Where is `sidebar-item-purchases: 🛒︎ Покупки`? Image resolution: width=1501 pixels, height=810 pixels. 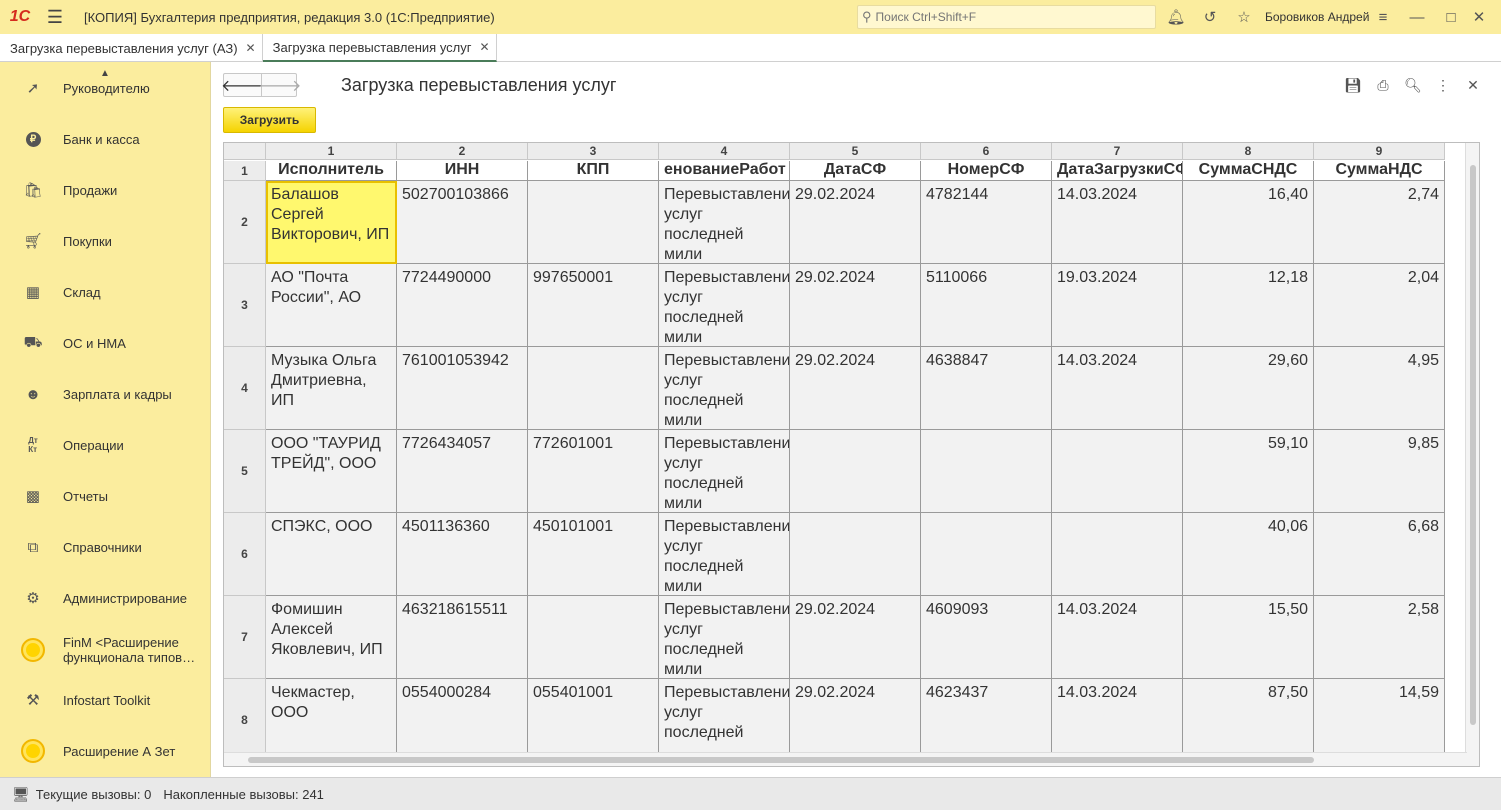 sidebar-item-purchases: 🛒︎ Покупки is located at coordinates (105, 241).